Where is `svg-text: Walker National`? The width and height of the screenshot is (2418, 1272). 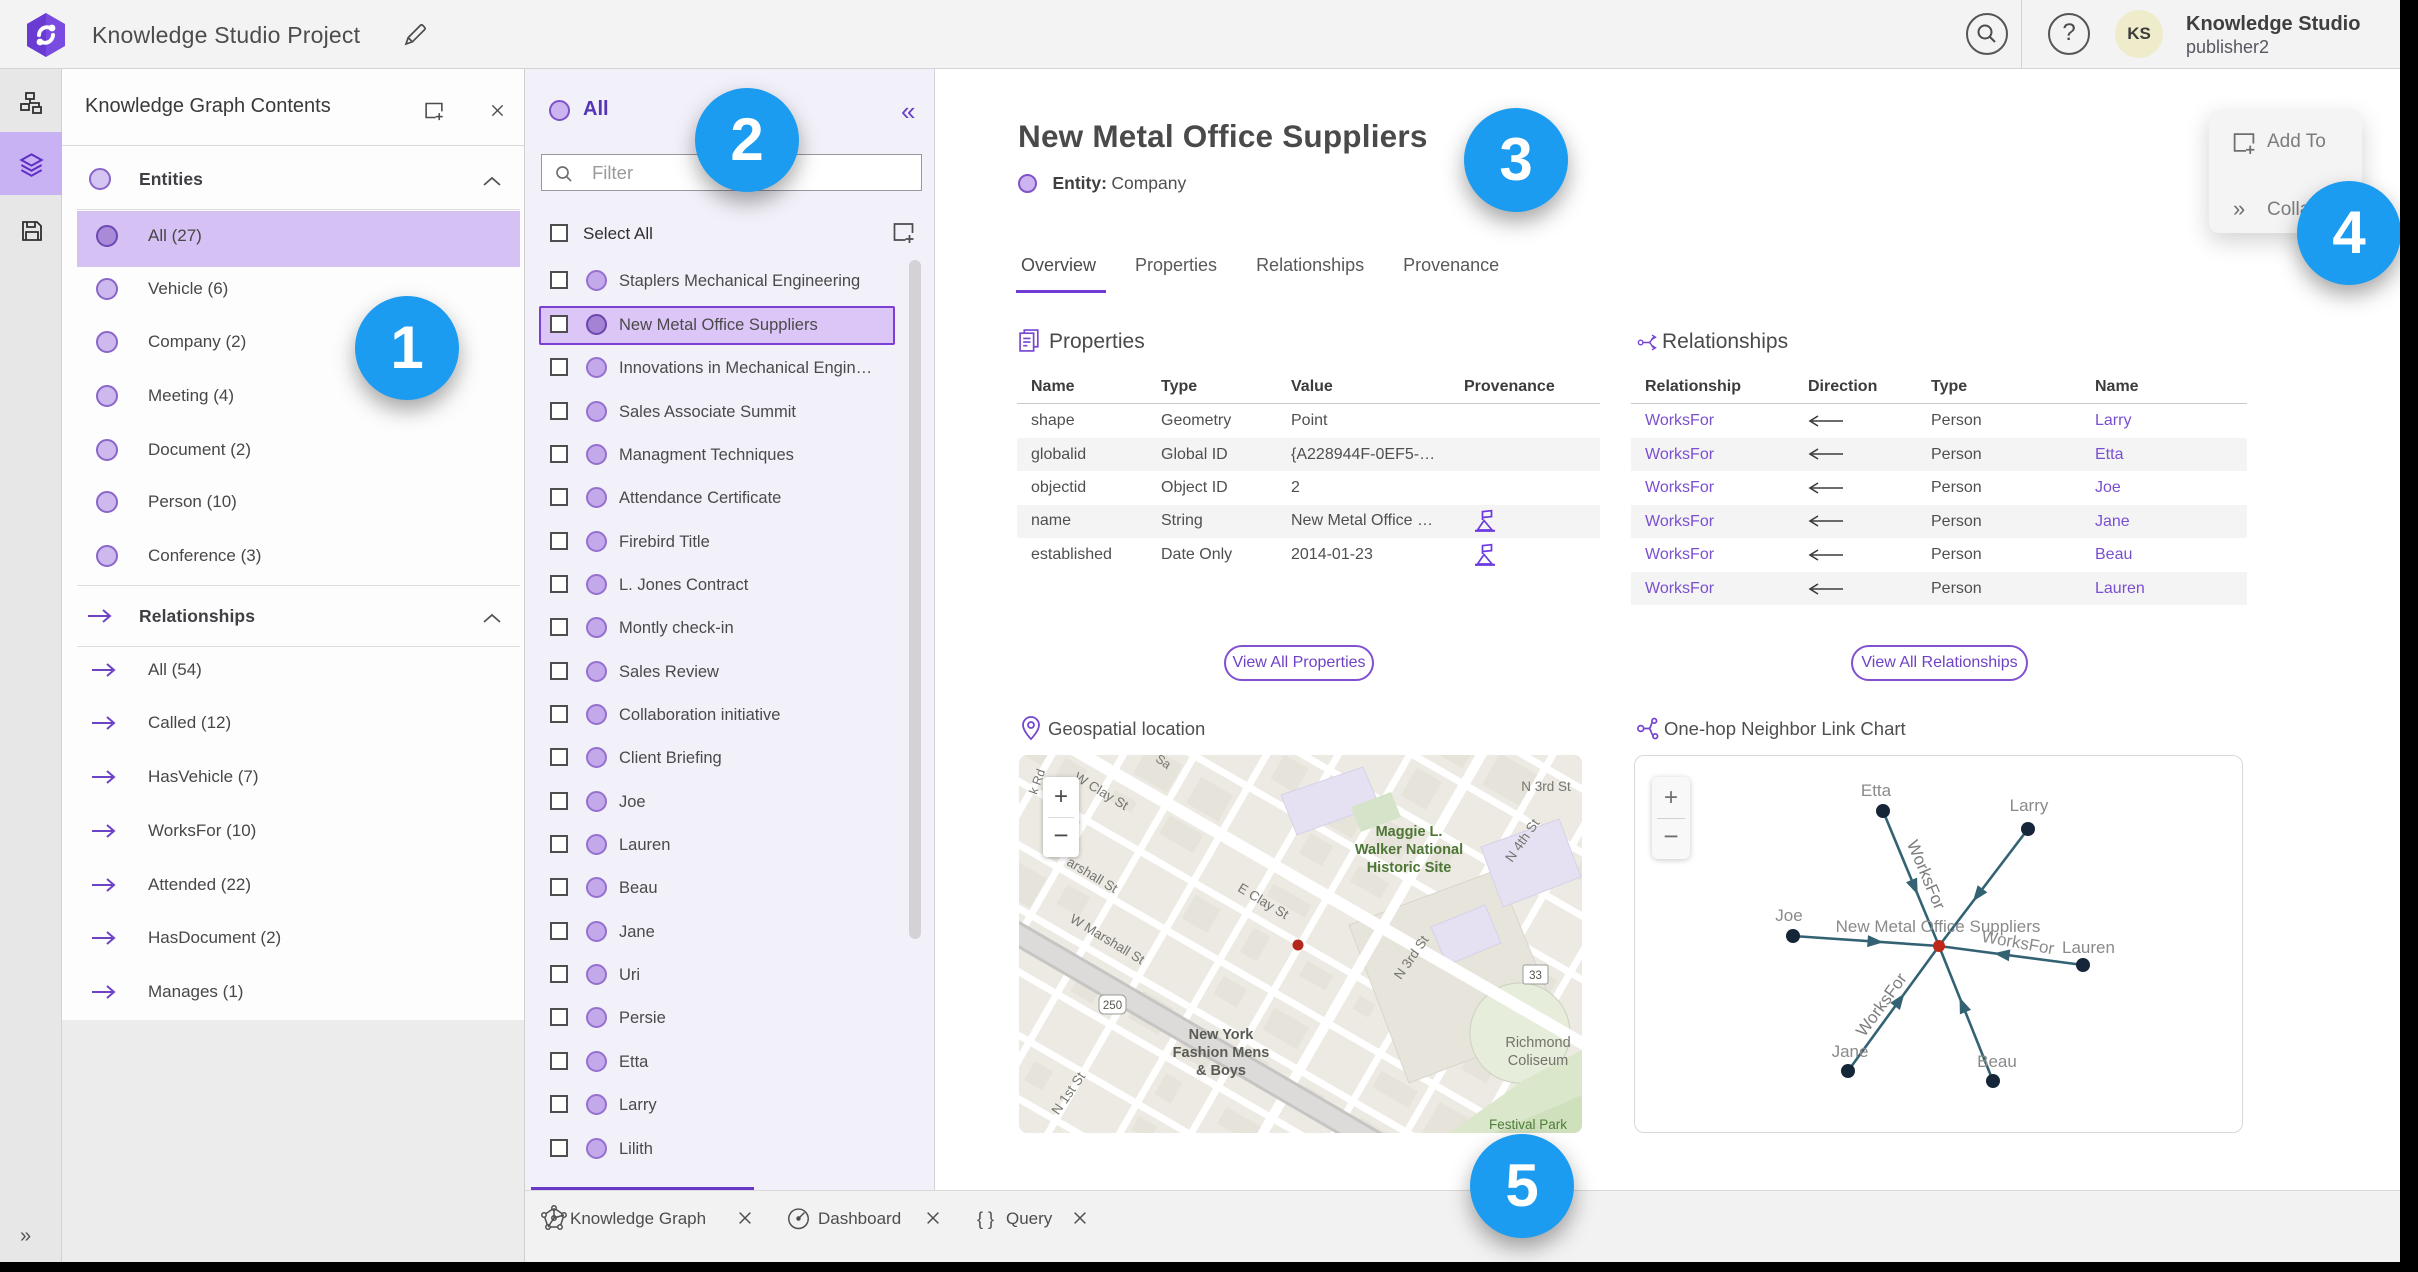 svg-text: Walker National is located at coordinates (1409, 850).